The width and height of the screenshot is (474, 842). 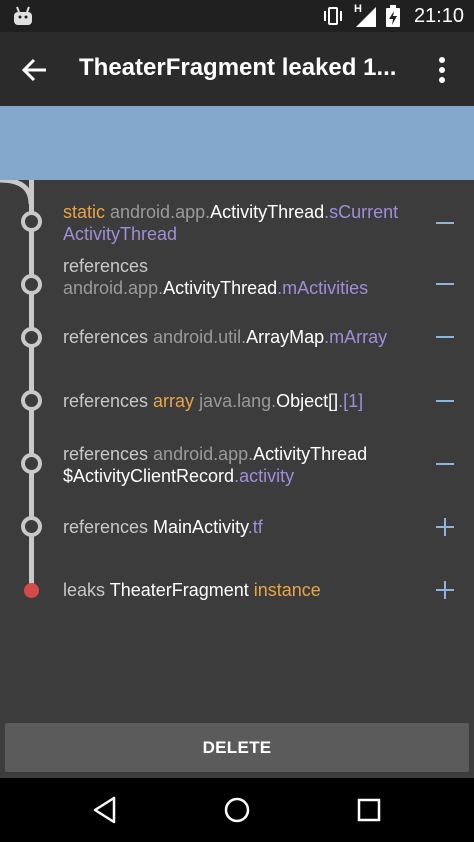 What do you see at coordinates (438, 15) in the screenshot?
I see `status-time: 21:10` at bounding box center [438, 15].